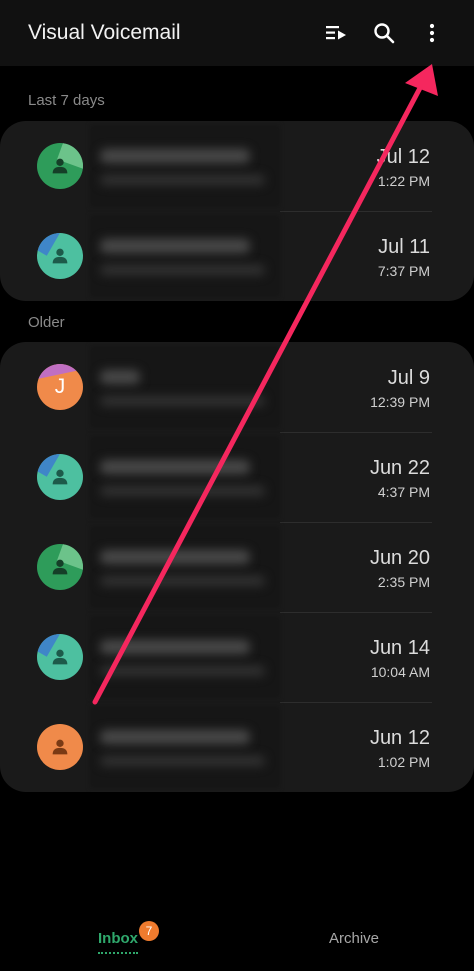  Describe the element at coordinates (403, 181) in the screenshot. I see `voicemail-time: 1:22 PM` at that location.